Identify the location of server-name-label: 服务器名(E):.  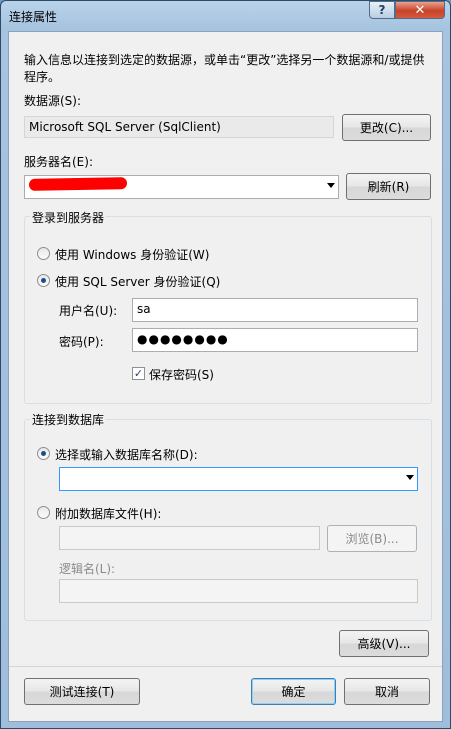
(58, 162).